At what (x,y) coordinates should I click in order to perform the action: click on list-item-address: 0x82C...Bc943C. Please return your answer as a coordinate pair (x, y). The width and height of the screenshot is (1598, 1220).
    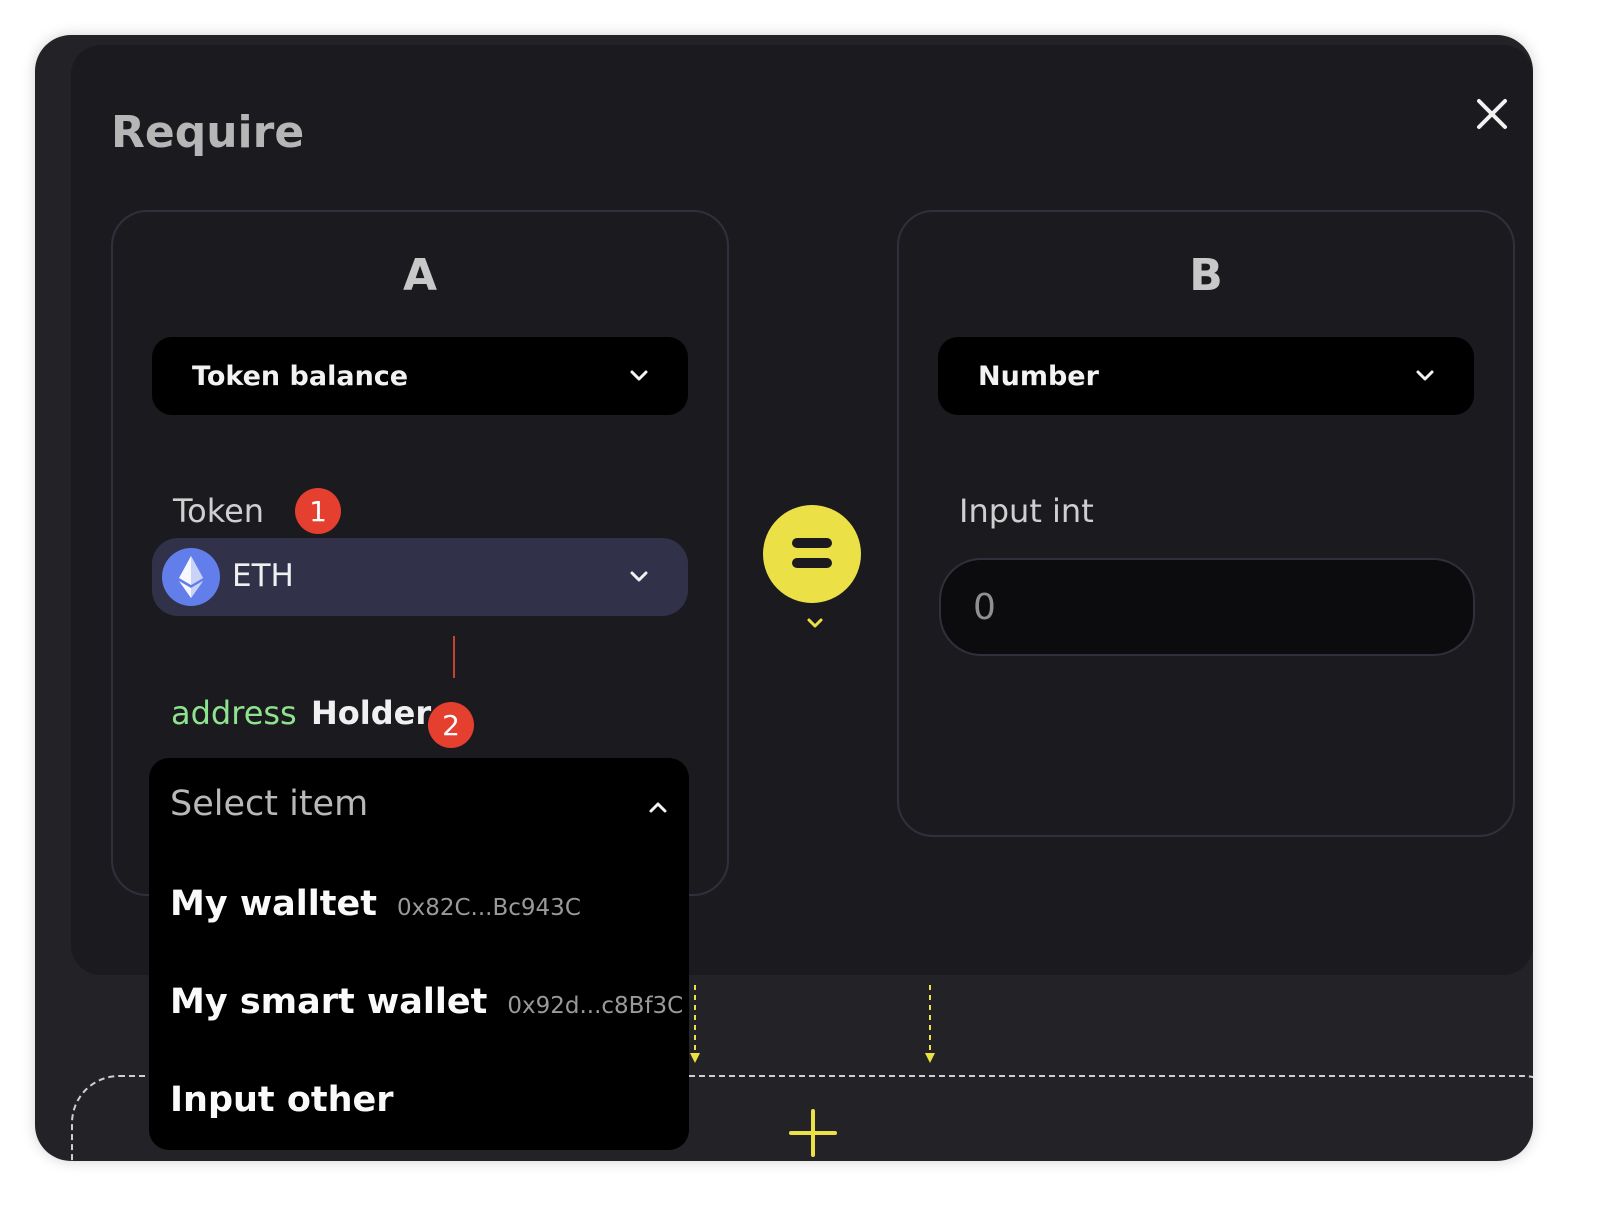
    Looking at the image, I should click on (488, 908).